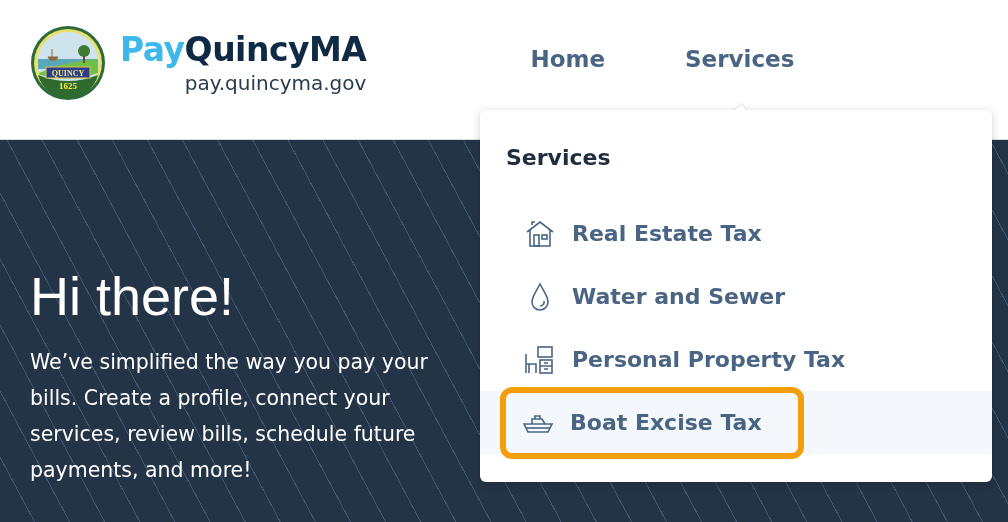 The width and height of the screenshot is (1008, 522). What do you see at coordinates (243, 50) in the screenshot?
I see `site-logo-text: PayQuincyMA` at bounding box center [243, 50].